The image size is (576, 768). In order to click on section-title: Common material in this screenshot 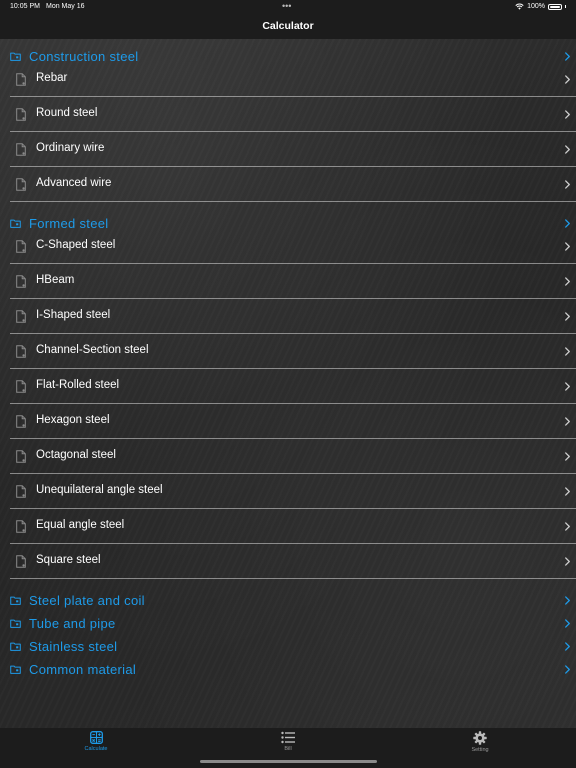, I will do `click(83, 669)`.